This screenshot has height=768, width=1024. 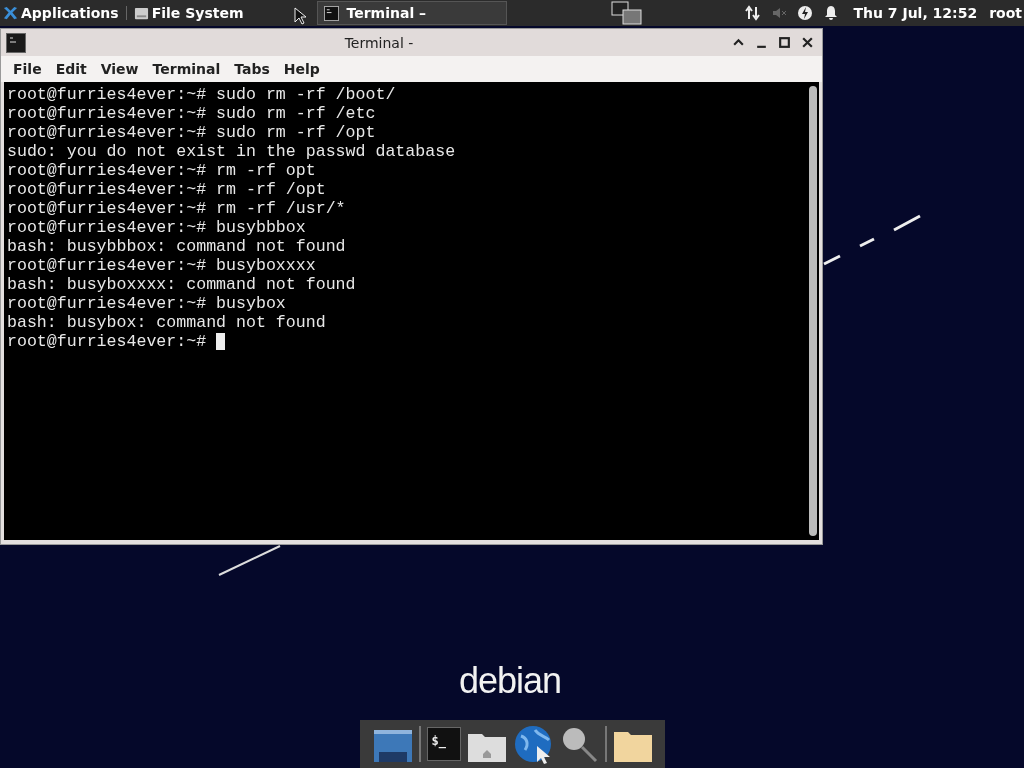 What do you see at coordinates (805, 13) in the screenshot?
I see `power-icon` at bounding box center [805, 13].